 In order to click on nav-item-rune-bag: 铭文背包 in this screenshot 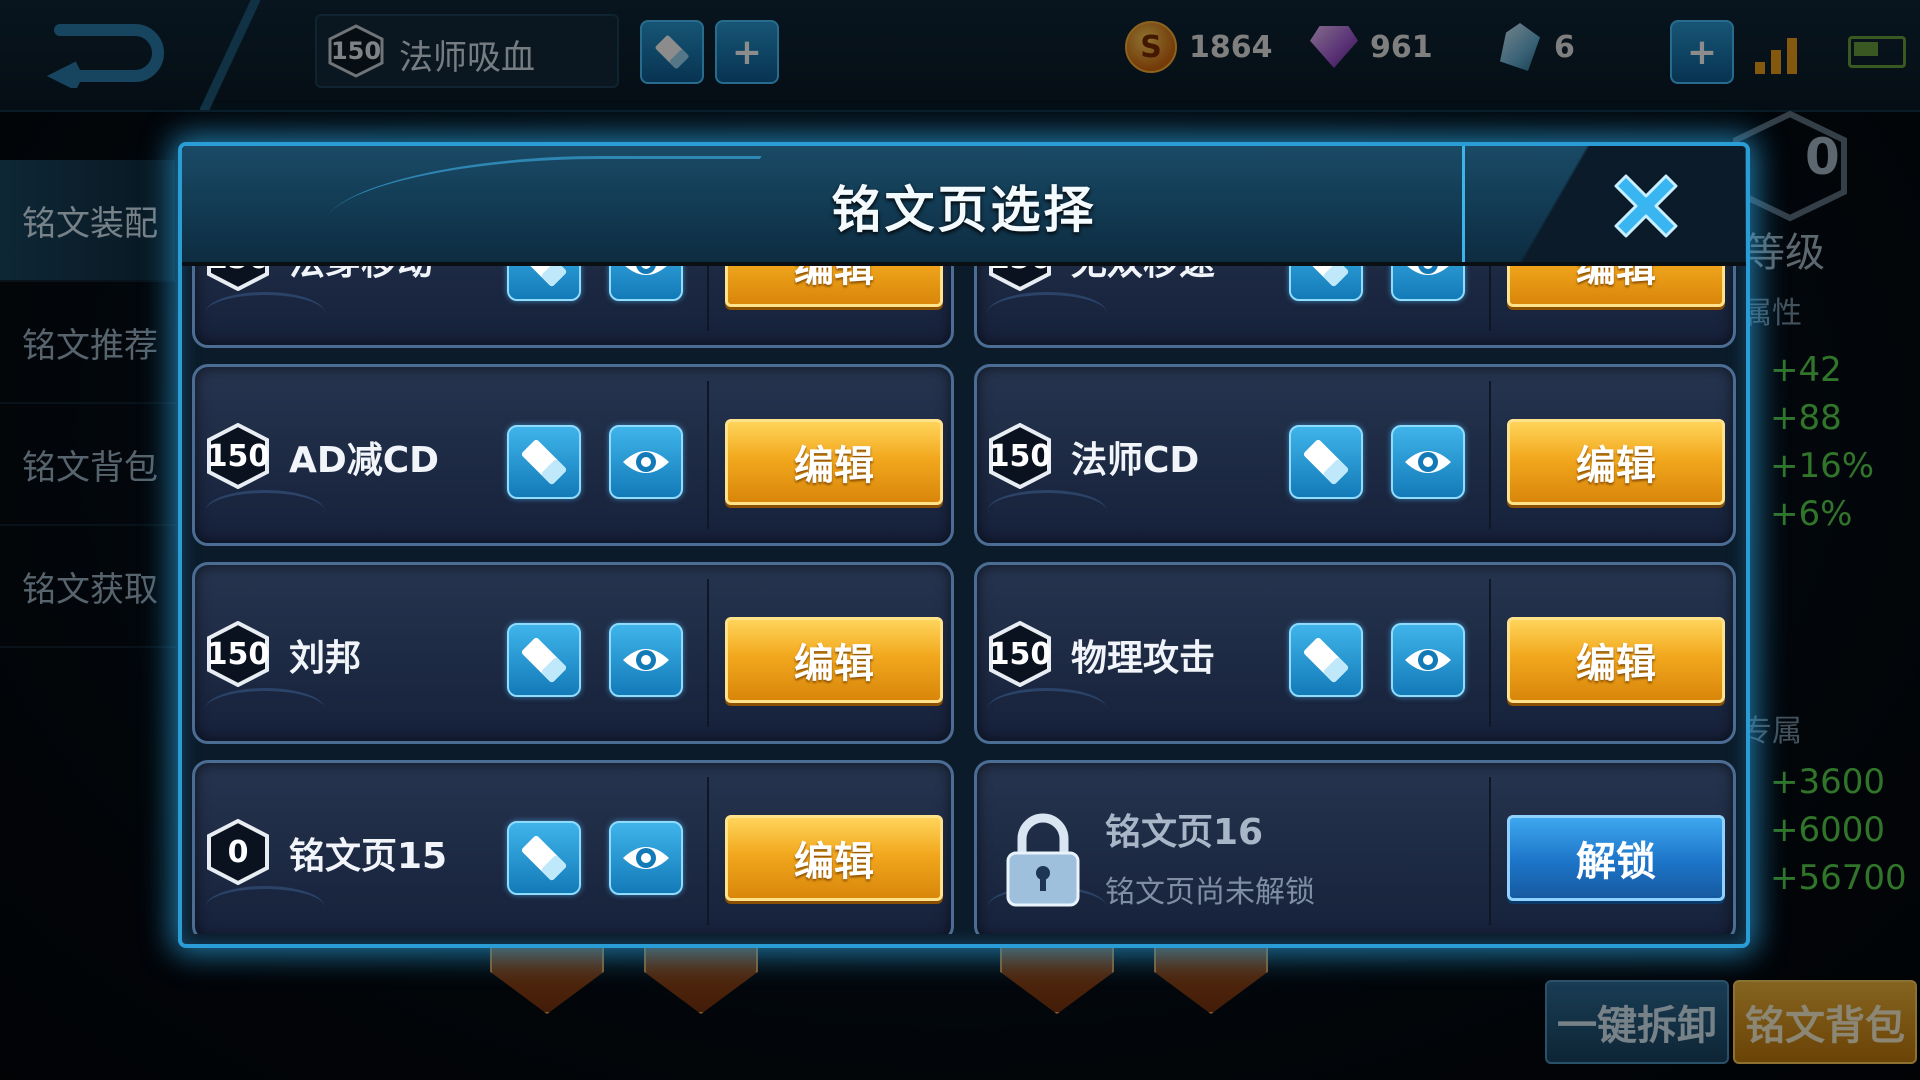, I will do `click(87, 465)`.